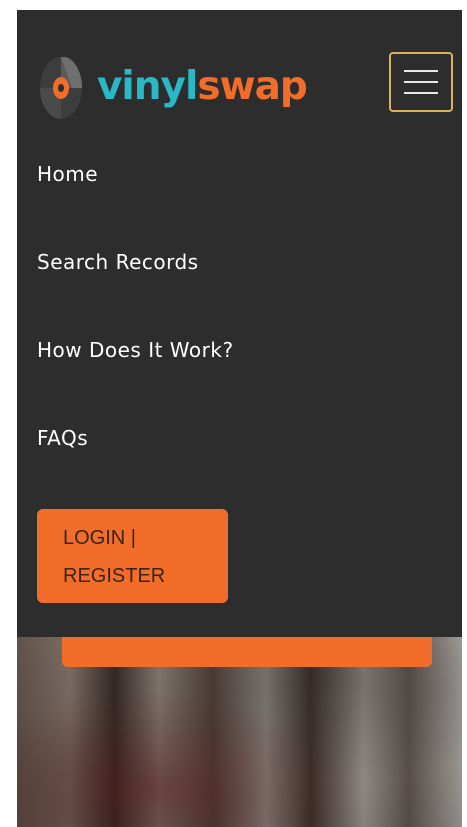 The width and height of the screenshot is (467, 827). I want to click on nav-item-faqs: FAQs, so click(135, 438).